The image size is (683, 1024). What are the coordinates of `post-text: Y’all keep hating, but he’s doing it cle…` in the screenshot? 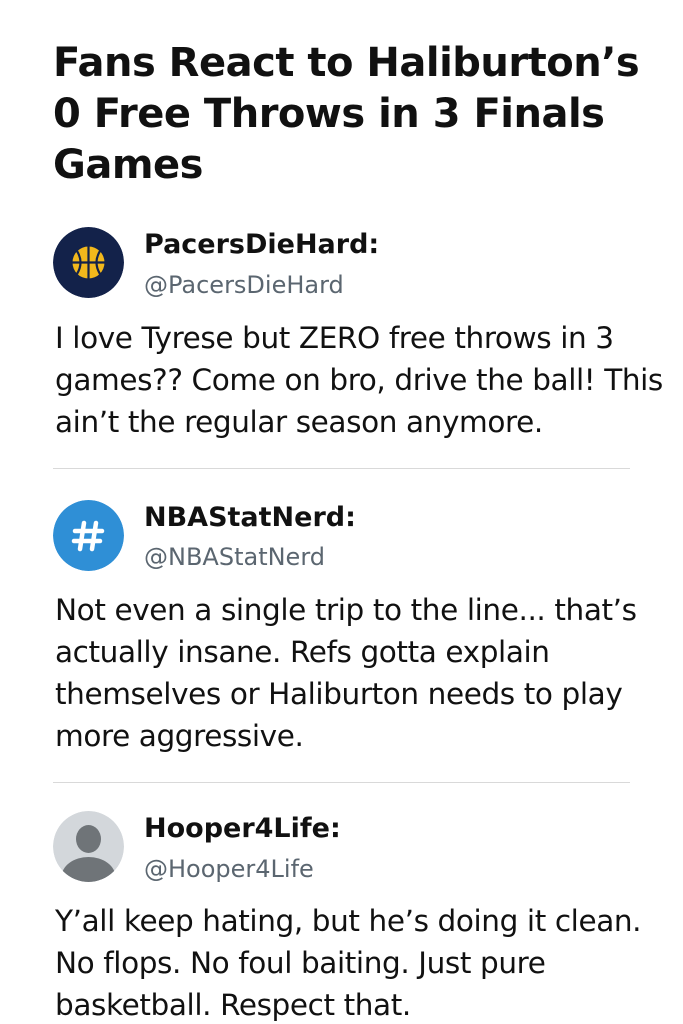 It's located at (348, 963).